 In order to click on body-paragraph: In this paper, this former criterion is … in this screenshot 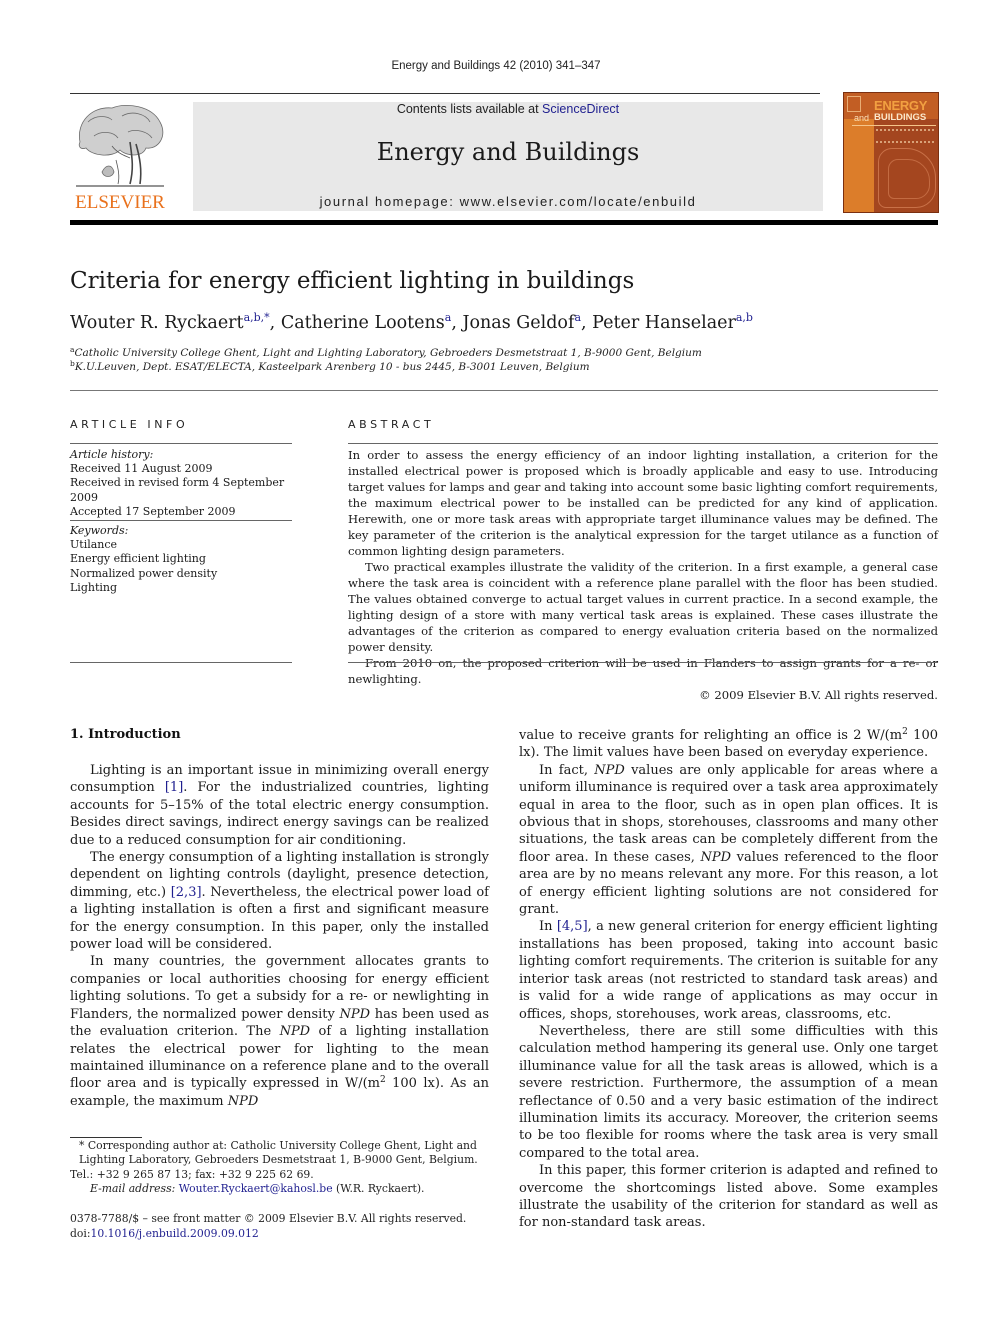, I will do `click(728, 1197)`.